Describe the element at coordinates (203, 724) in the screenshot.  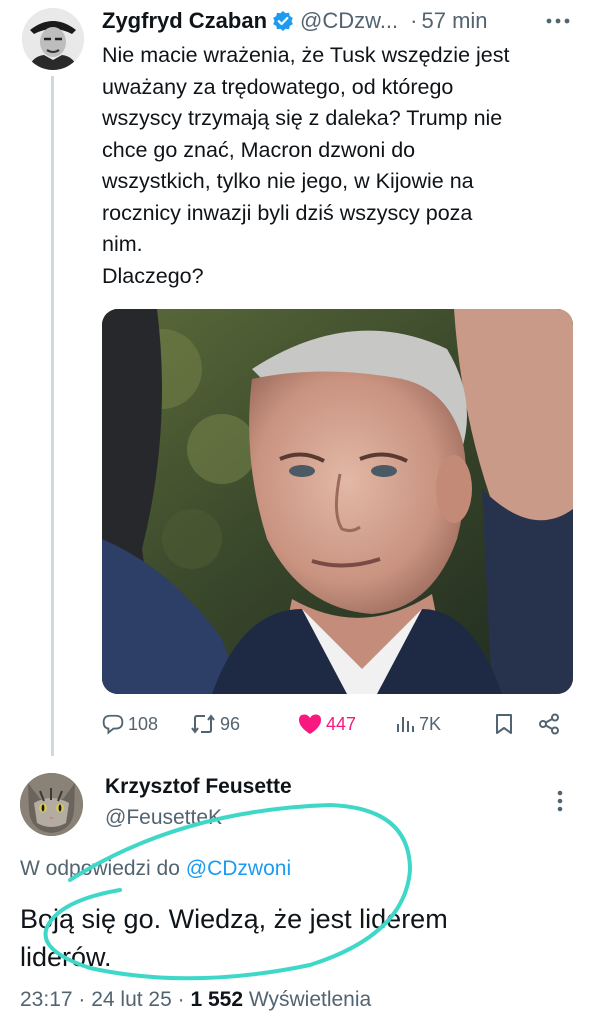
I see `repost-icon` at that location.